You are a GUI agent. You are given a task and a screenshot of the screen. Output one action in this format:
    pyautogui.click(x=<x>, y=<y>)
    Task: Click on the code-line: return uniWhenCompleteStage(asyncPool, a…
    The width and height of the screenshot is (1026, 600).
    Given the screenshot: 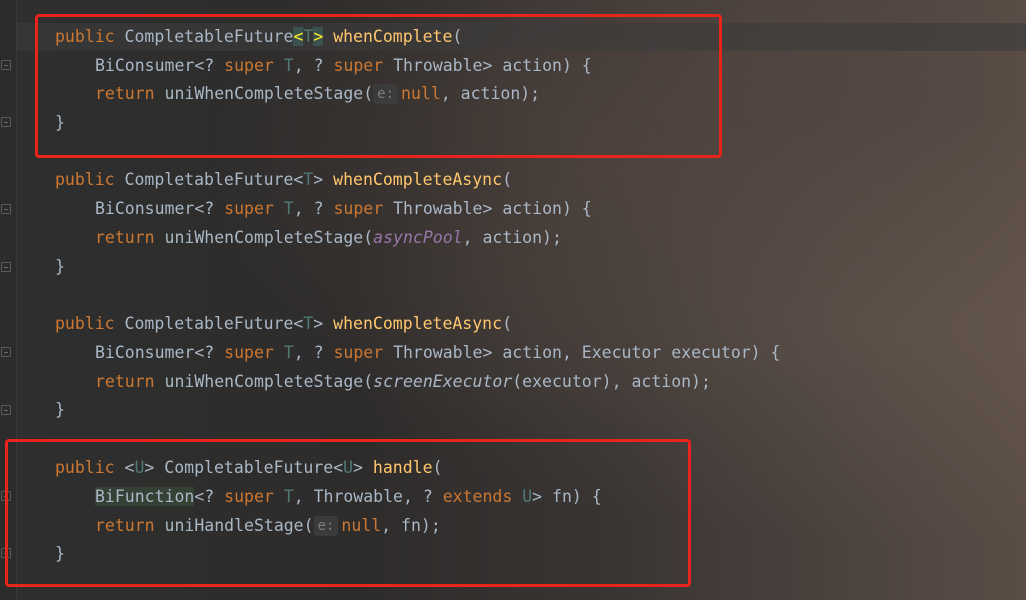 What is the action you would take?
    pyautogui.click(x=328, y=238)
    